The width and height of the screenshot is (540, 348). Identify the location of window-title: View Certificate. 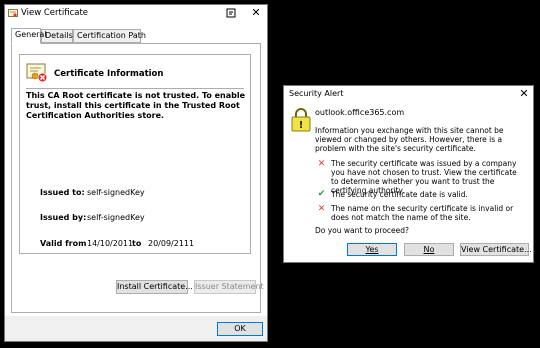
(55, 13).